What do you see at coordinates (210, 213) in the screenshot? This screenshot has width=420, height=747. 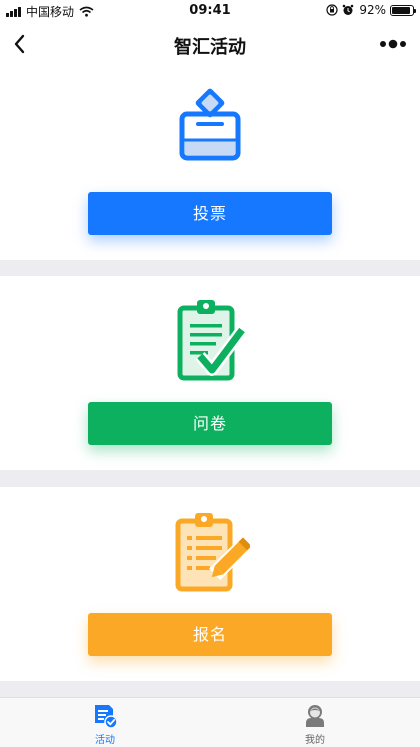 I see `vote-button: 投票` at bounding box center [210, 213].